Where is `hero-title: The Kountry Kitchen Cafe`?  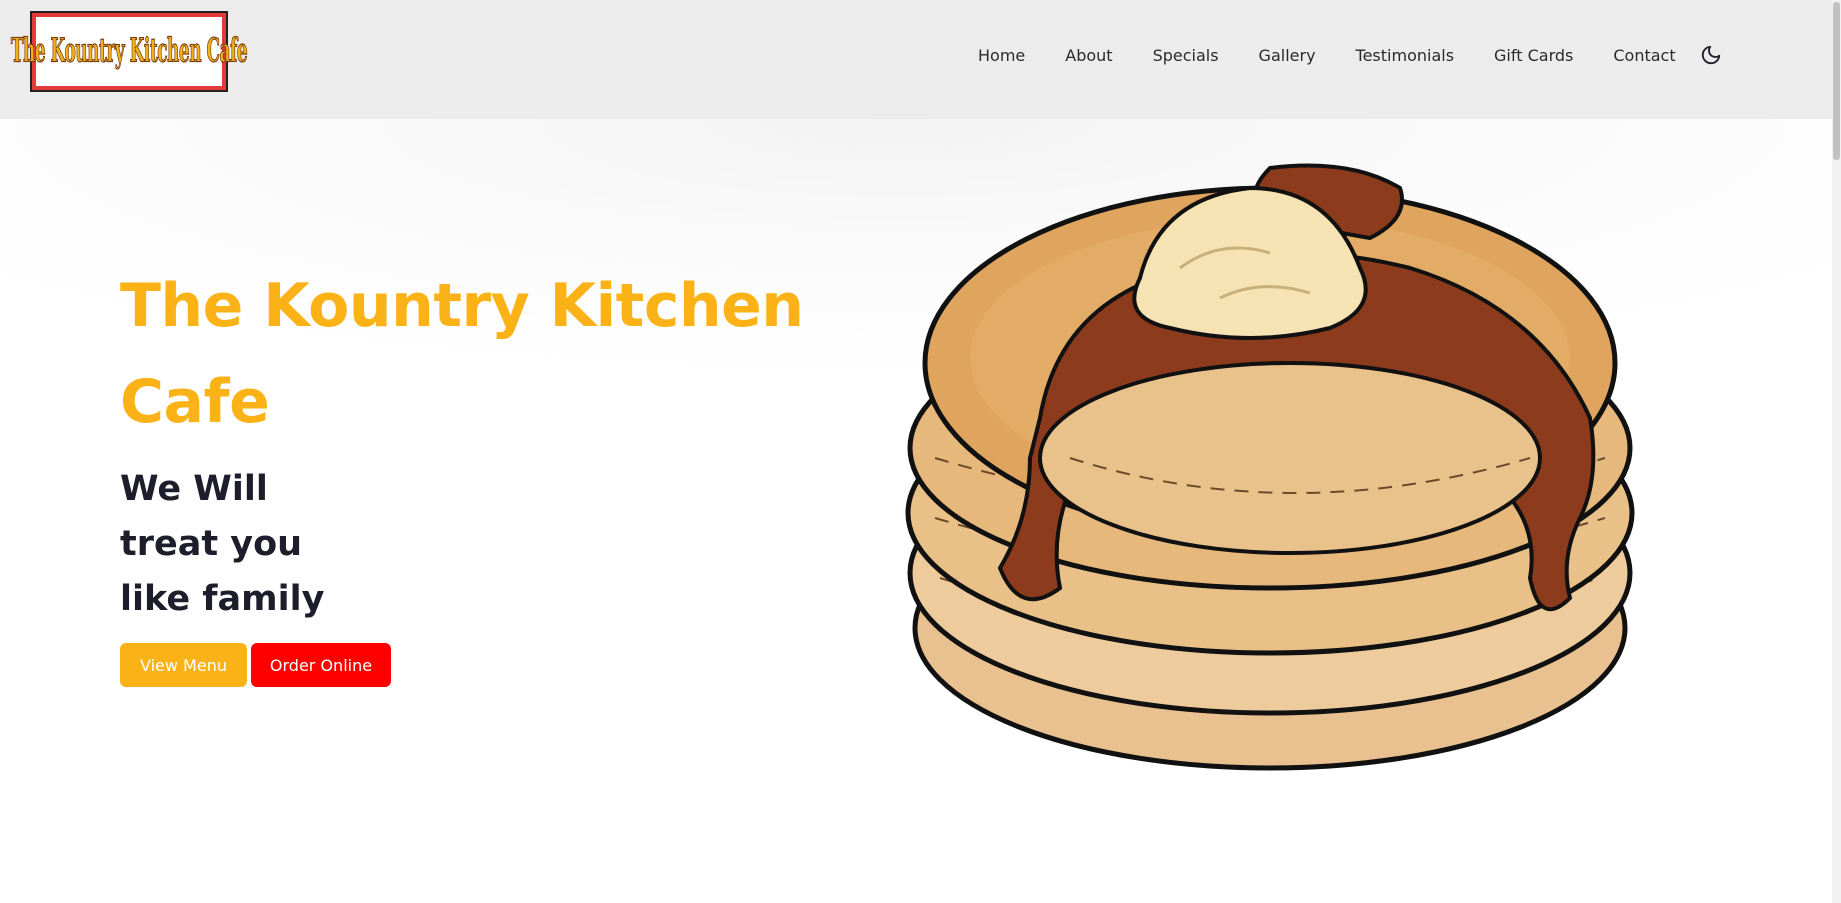 hero-title: The Kountry Kitchen Cafe is located at coordinates (462, 354).